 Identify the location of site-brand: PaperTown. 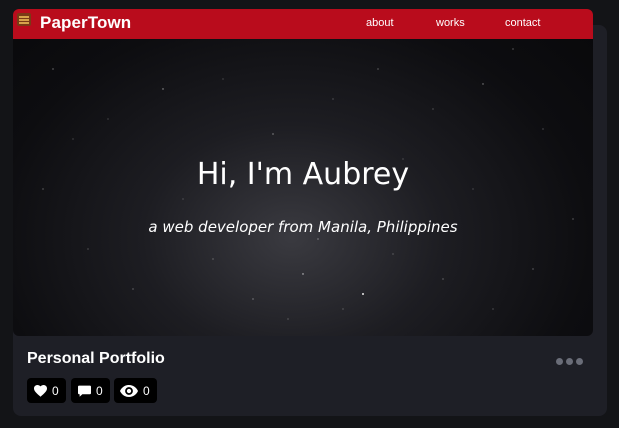
(85, 23).